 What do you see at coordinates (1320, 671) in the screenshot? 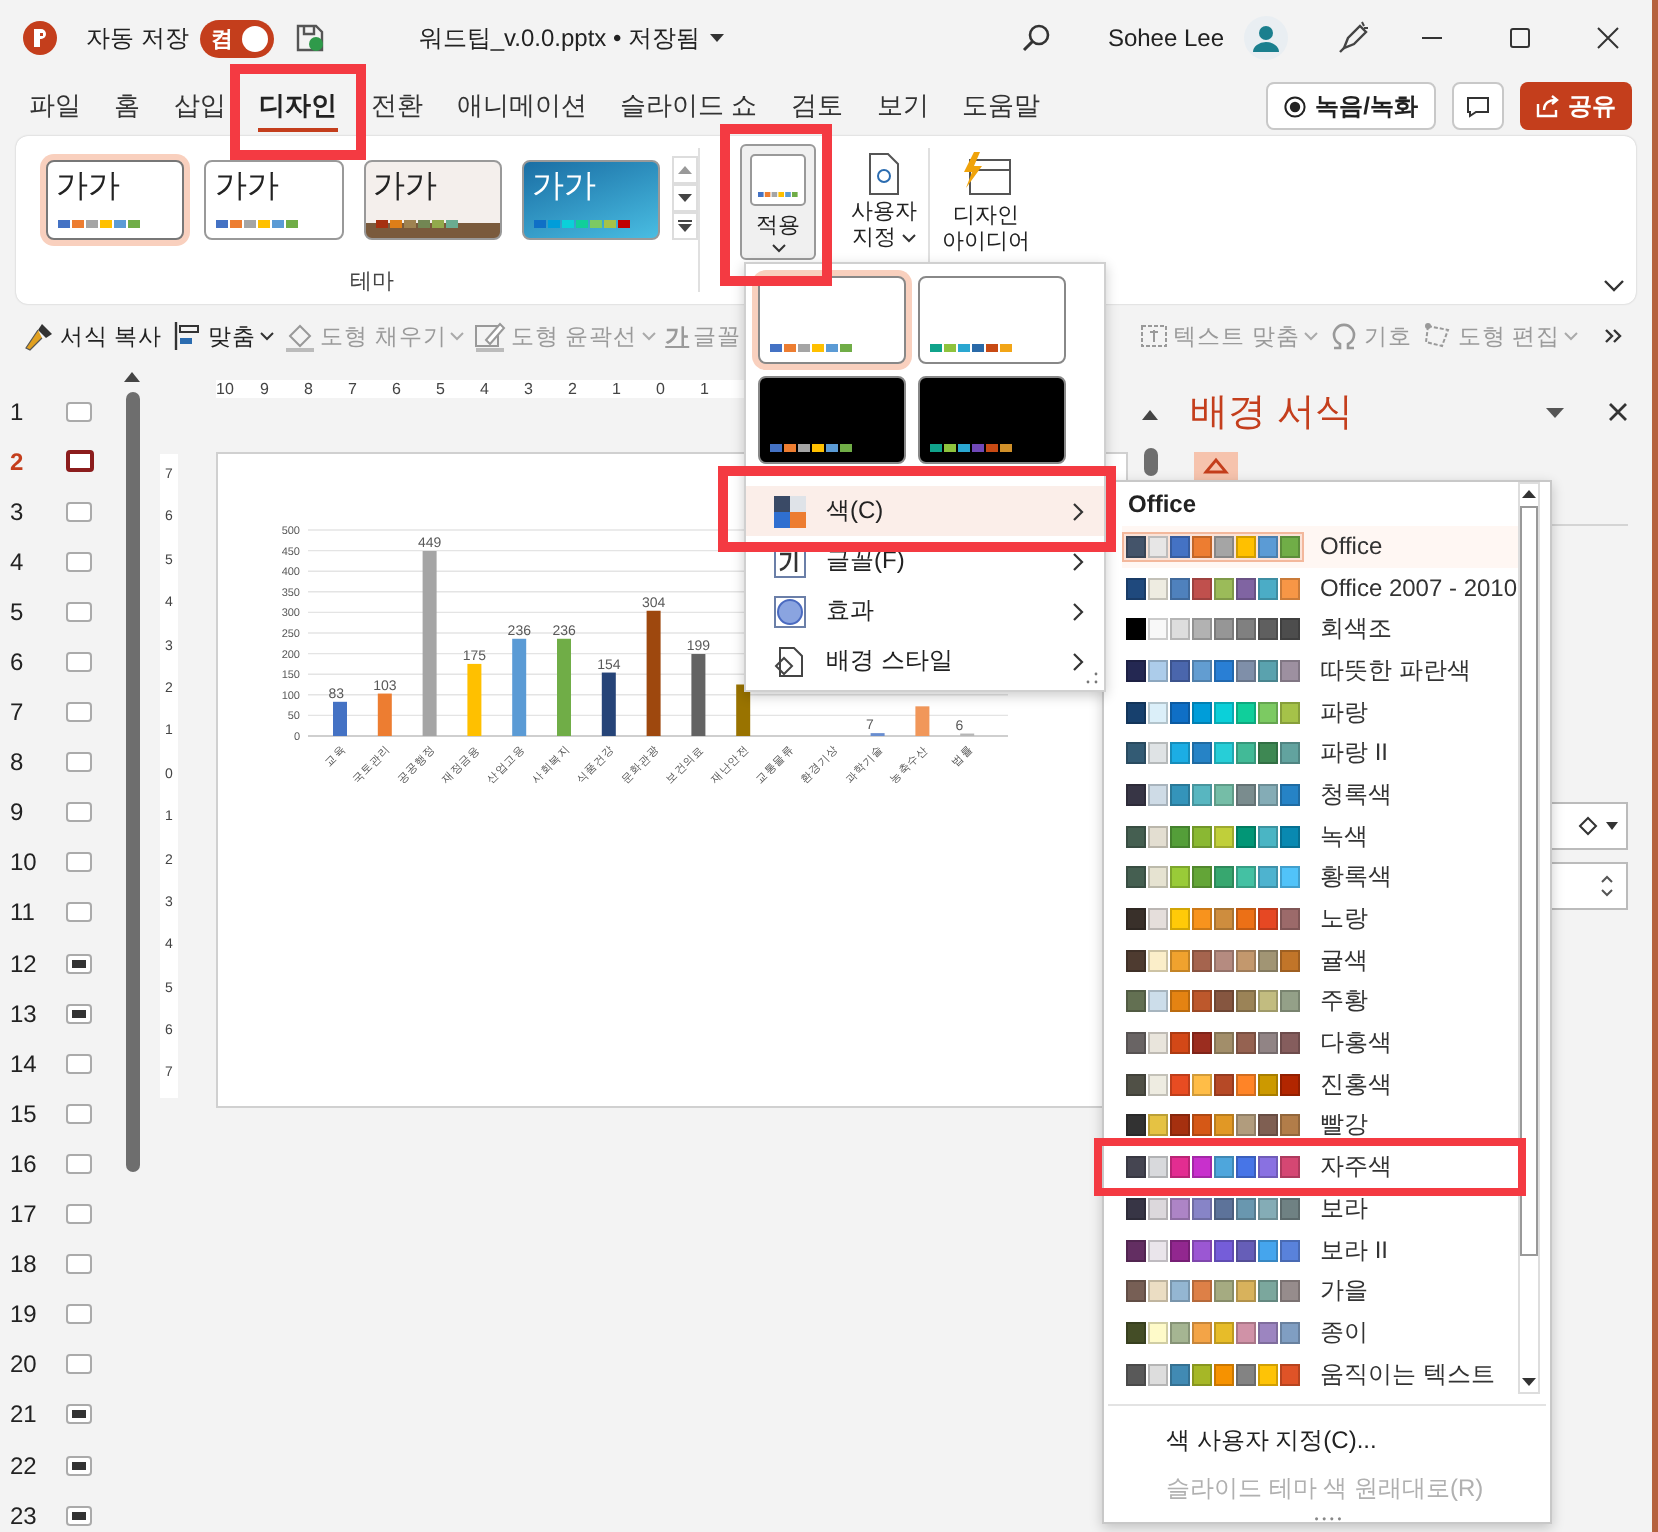
I see `color-scheme-item: 따뜻한 파란색` at bounding box center [1320, 671].